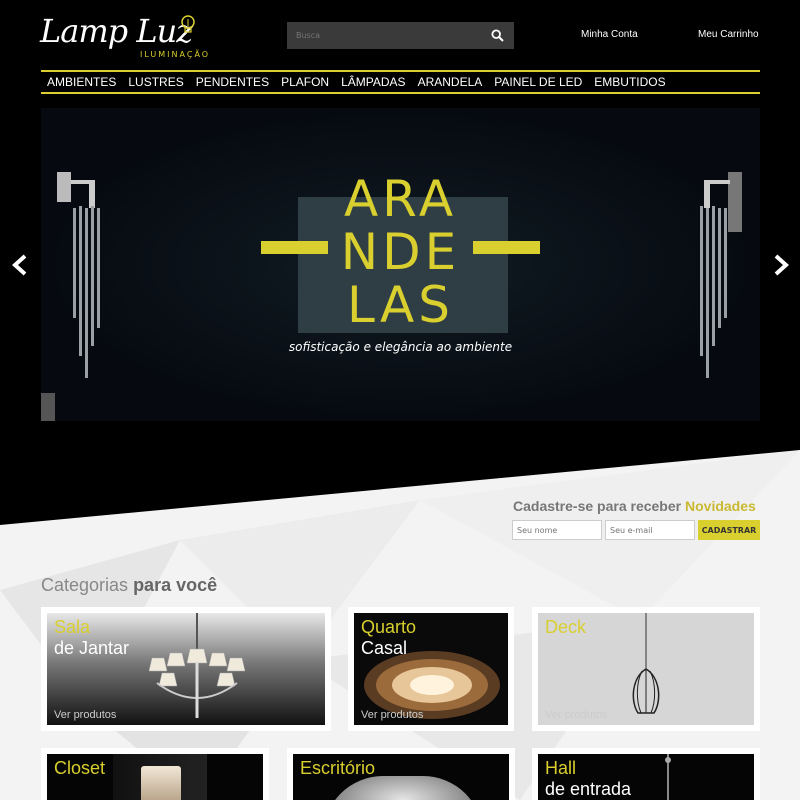 Image resolution: width=800 pixels, height=800 pixels. What do you see at coordinates (646, 774) in the screenshot?
I see `category-card-hall-de-entrada: Hall de entrada` at bounding box center [646, 774].